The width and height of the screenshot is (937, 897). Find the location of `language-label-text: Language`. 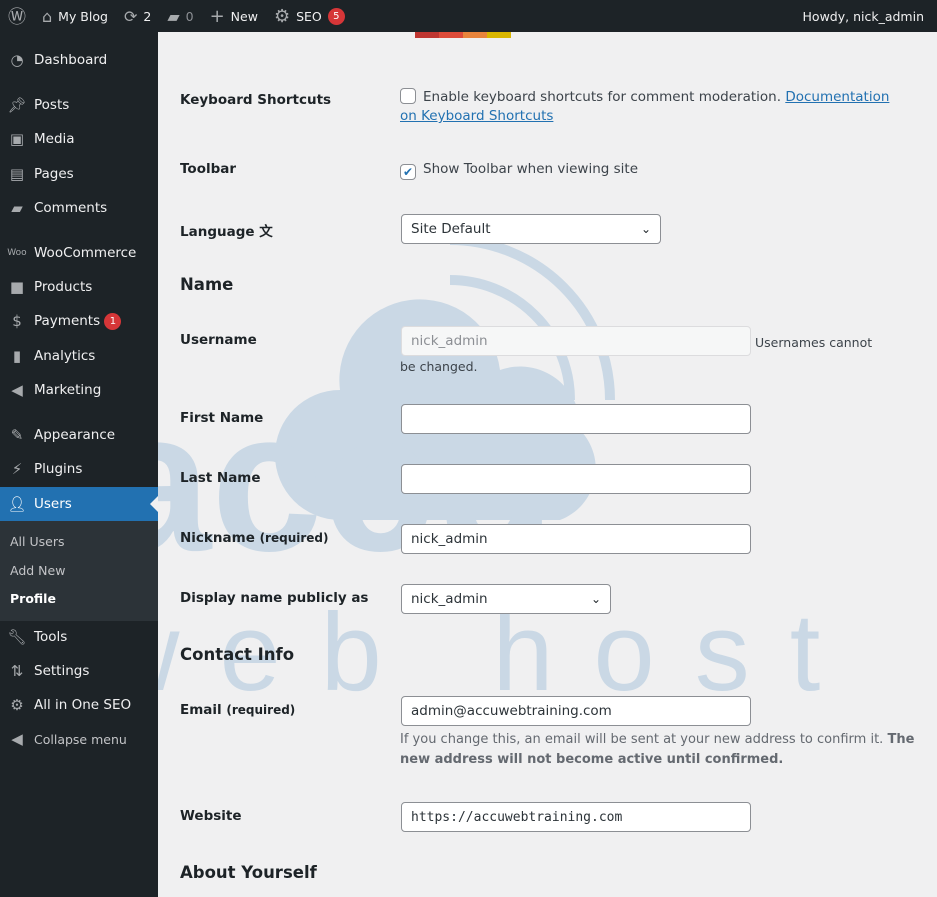

language-label-text: Language is located at coordinates (217, 232).